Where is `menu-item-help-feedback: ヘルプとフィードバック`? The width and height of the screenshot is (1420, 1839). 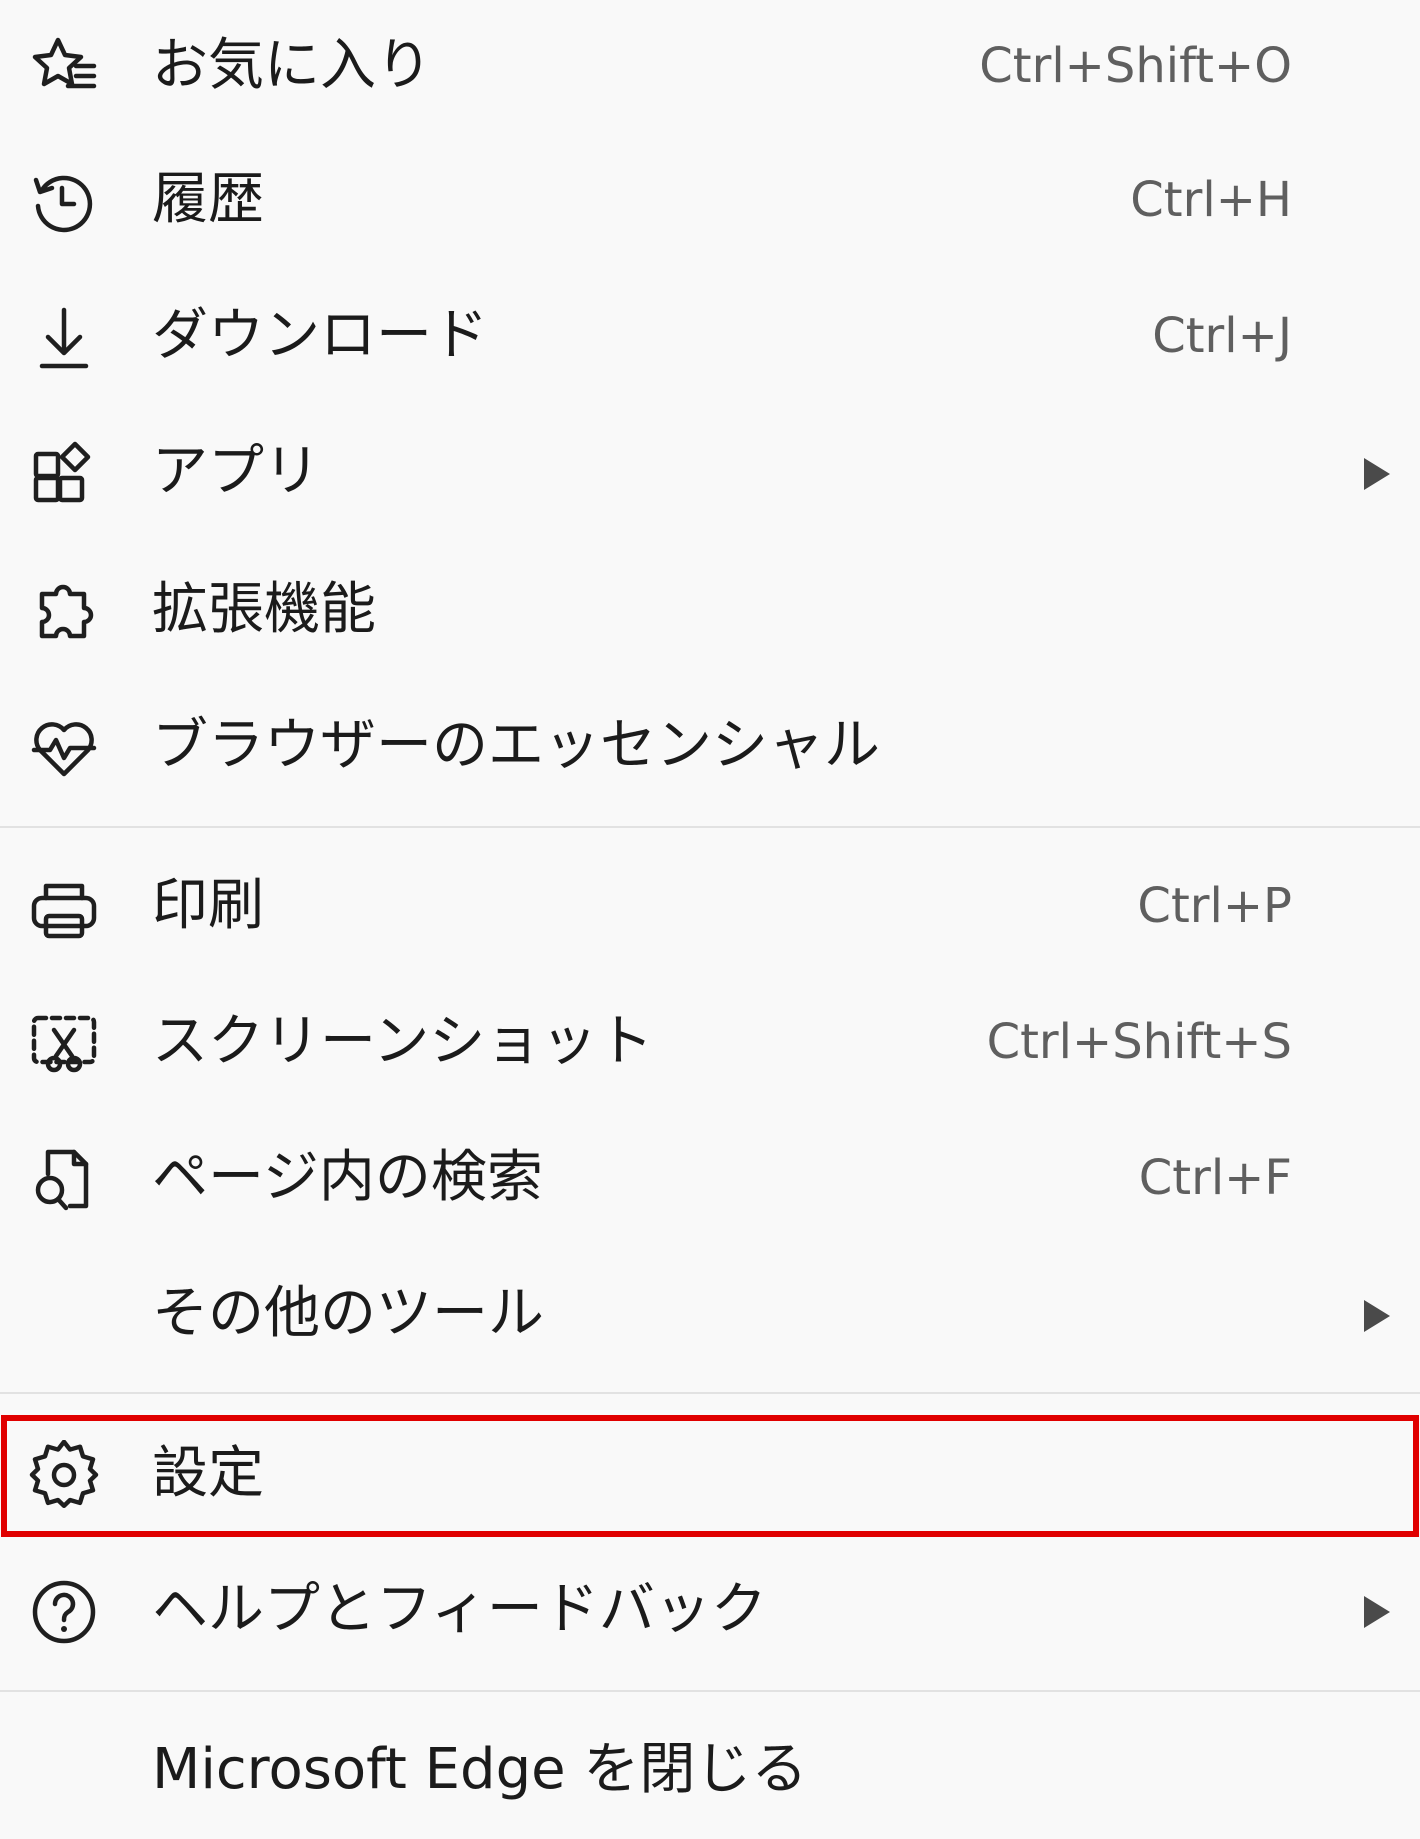 menu-item-help-feedback: ヘルプとフィードバック is located at coordinates (710, 1612).